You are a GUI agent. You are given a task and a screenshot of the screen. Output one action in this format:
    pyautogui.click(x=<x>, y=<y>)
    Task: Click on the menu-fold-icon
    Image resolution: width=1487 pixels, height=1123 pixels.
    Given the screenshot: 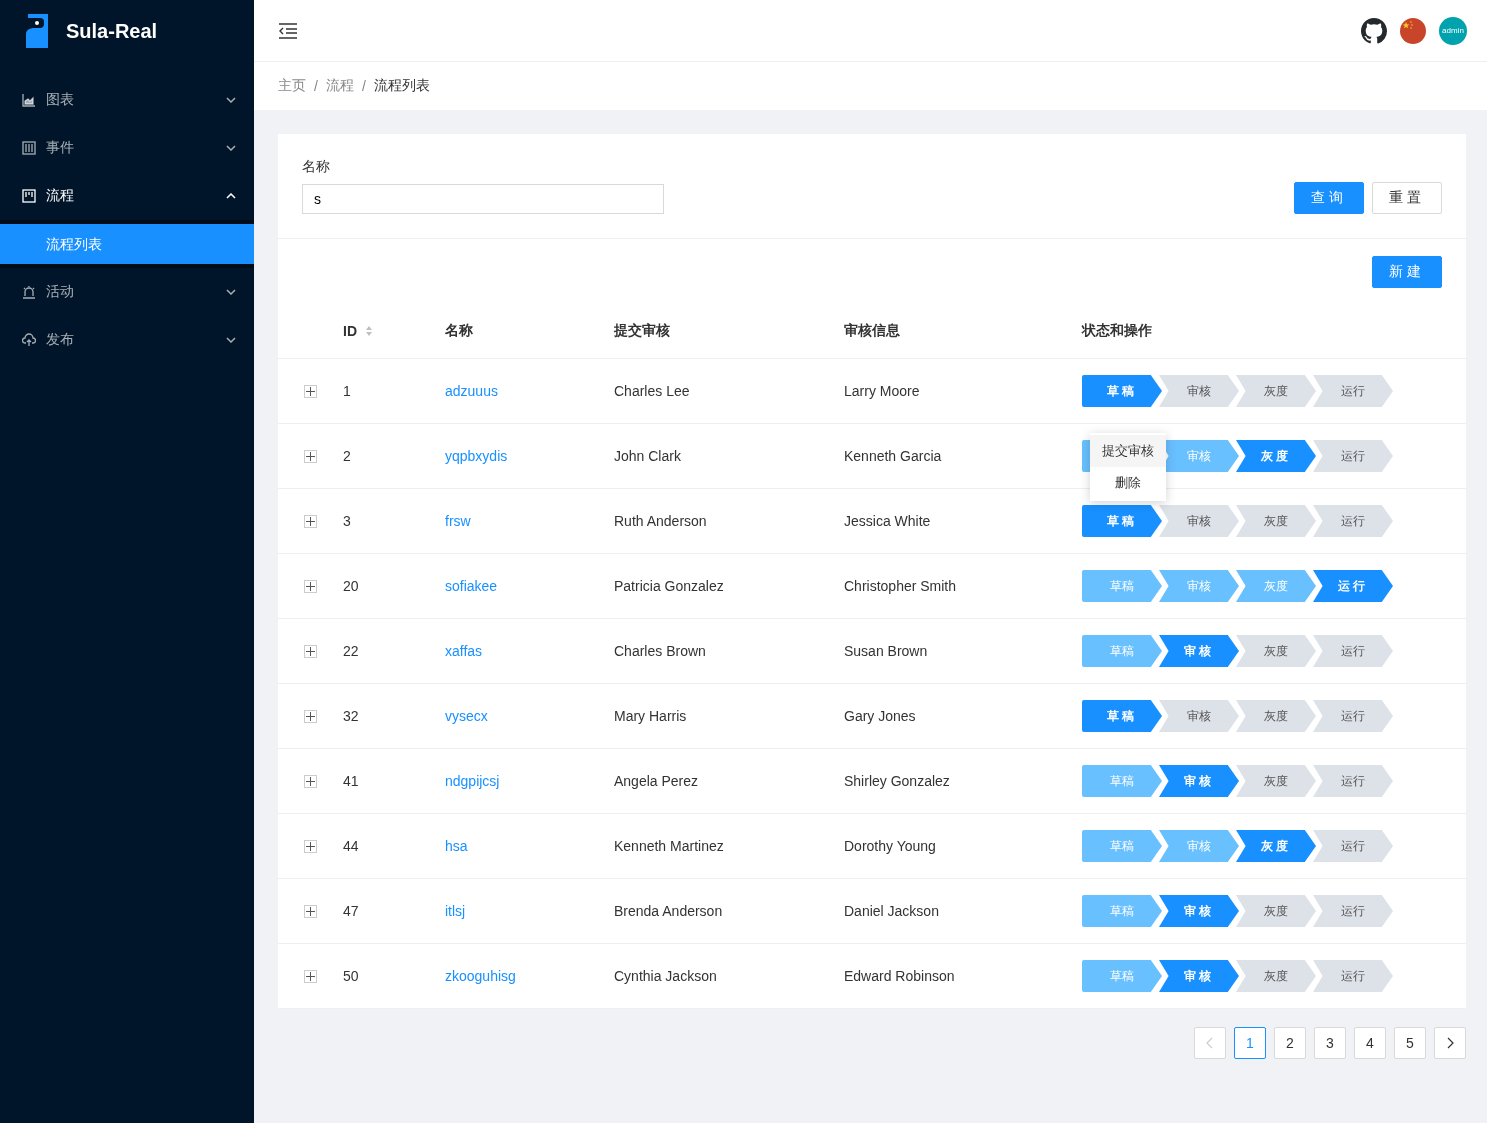 What is the action you would take?
    pyautogui.click(x=288, y=30)
    